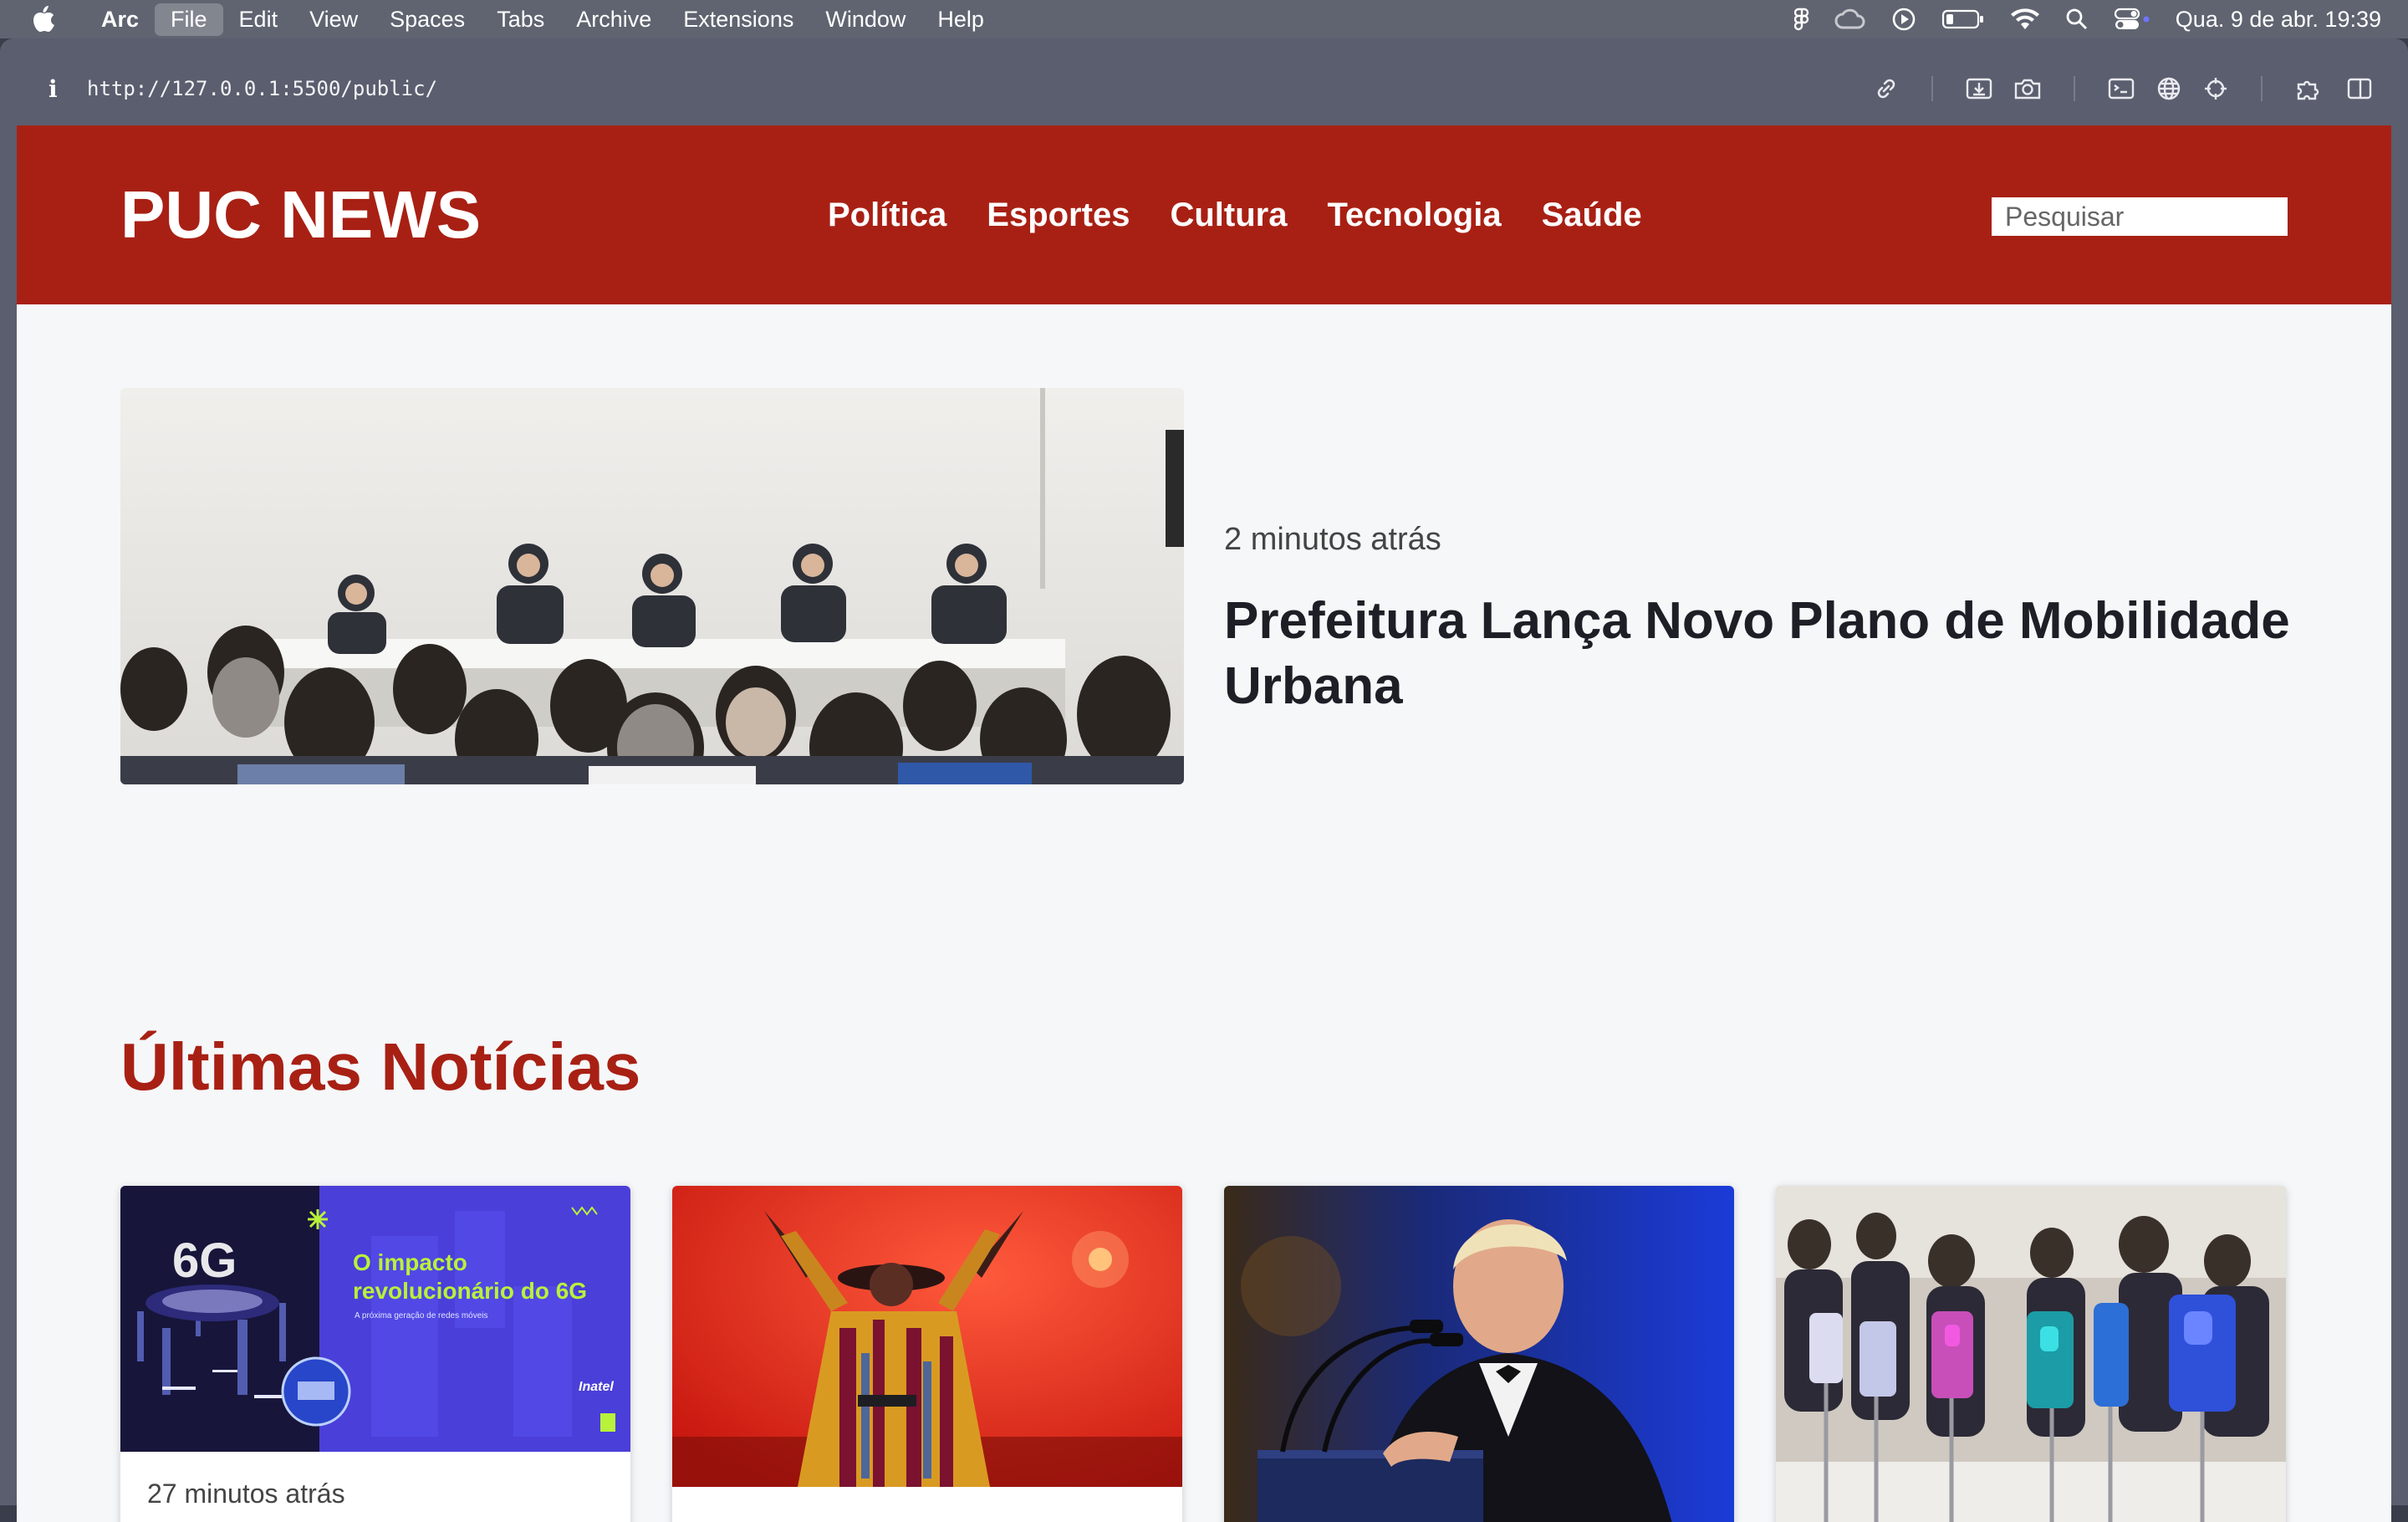 This screenshot has width=2408, height=1522. What do you see at coordinates (2310, 88) in the screenshot?
I see `extensions-icon` at bounding box center [2310, 88].